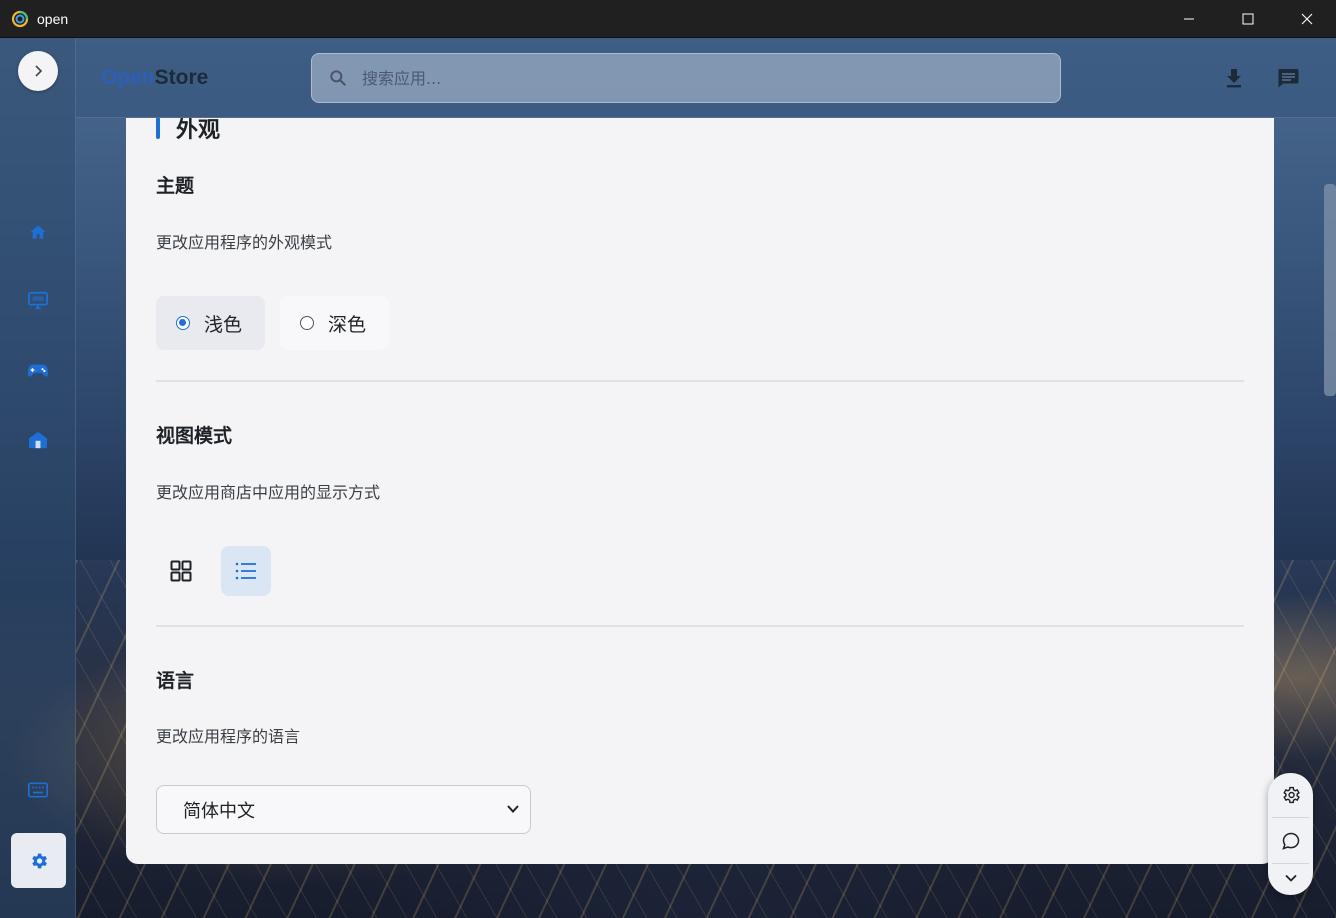 This screenshot has width=1336, height=918. What do you see at coordinates (219, 811) in the screenshot?
I see `language-selected-value: 简体中文` at bounding box center [219, 811].